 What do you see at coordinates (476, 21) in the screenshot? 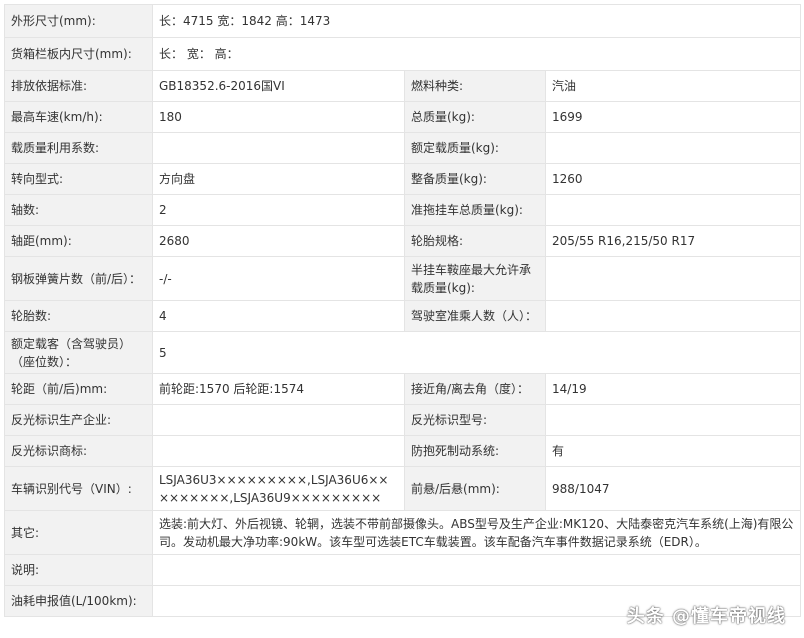
I see `row-value: 长：4715 宽：1842 高：1473` at bounding box center [476, 21].